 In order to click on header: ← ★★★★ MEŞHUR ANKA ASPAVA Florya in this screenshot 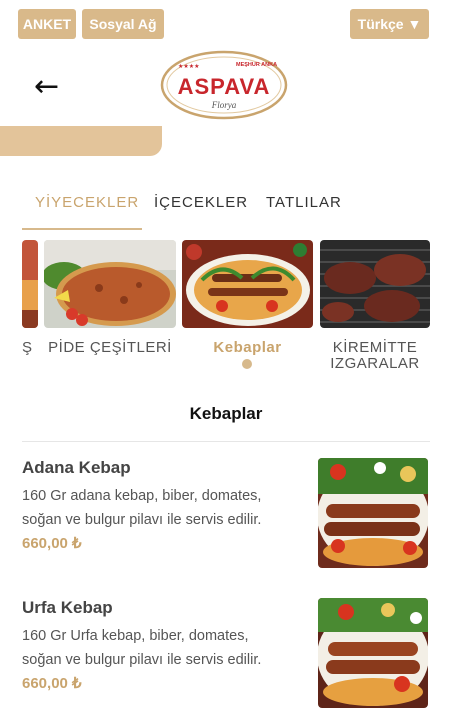, I will do `click(226, 87)`.